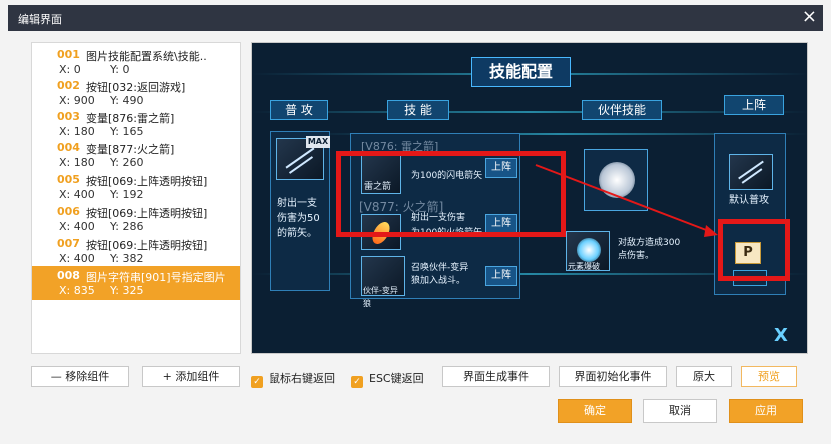 The image size is (831, 444). Describe the element at coordinates (127, 194) in the screenshot. I see `item-y: Y: 192` at that location.